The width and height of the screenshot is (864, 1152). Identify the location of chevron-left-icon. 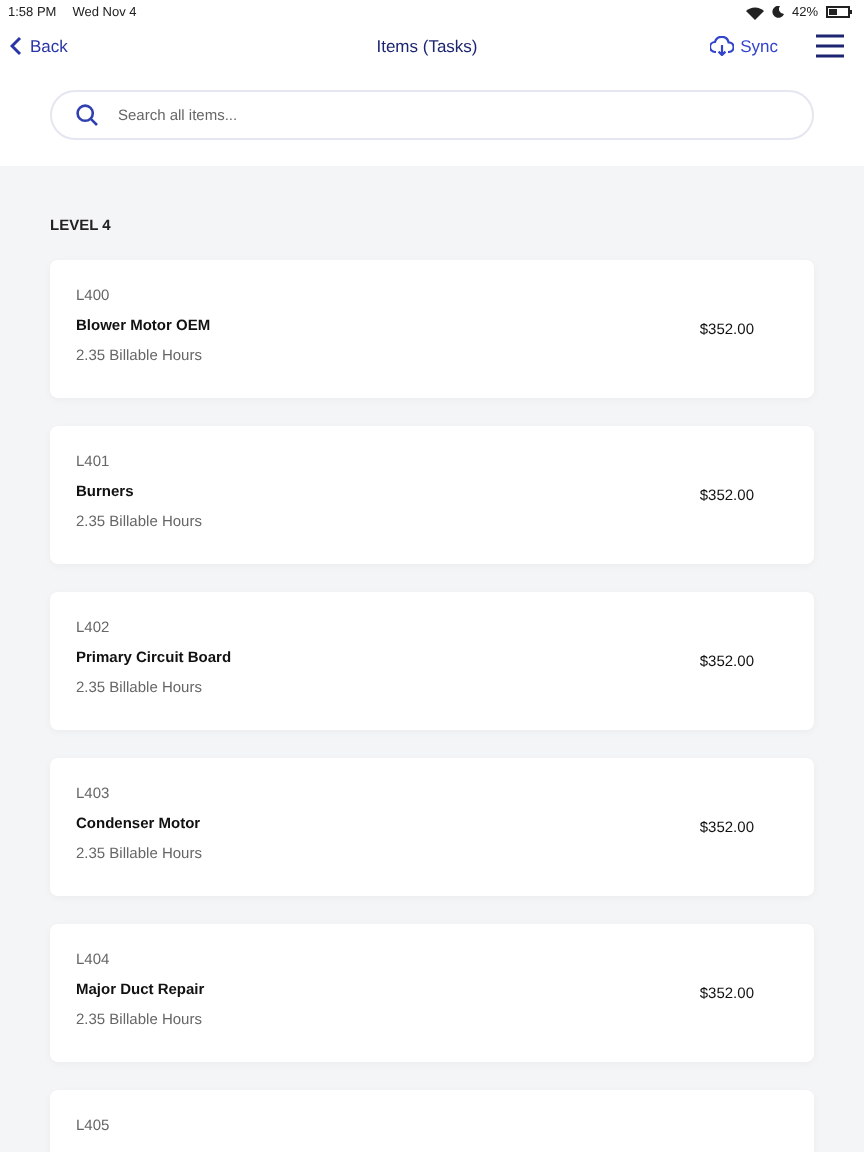
(16, 46).